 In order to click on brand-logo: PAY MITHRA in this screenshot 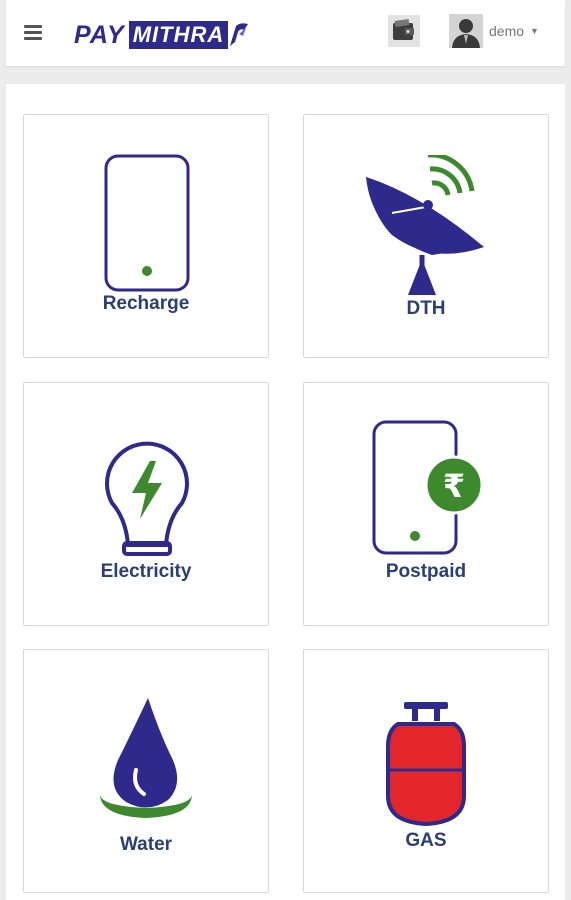, I will do `click(163, 35)`.